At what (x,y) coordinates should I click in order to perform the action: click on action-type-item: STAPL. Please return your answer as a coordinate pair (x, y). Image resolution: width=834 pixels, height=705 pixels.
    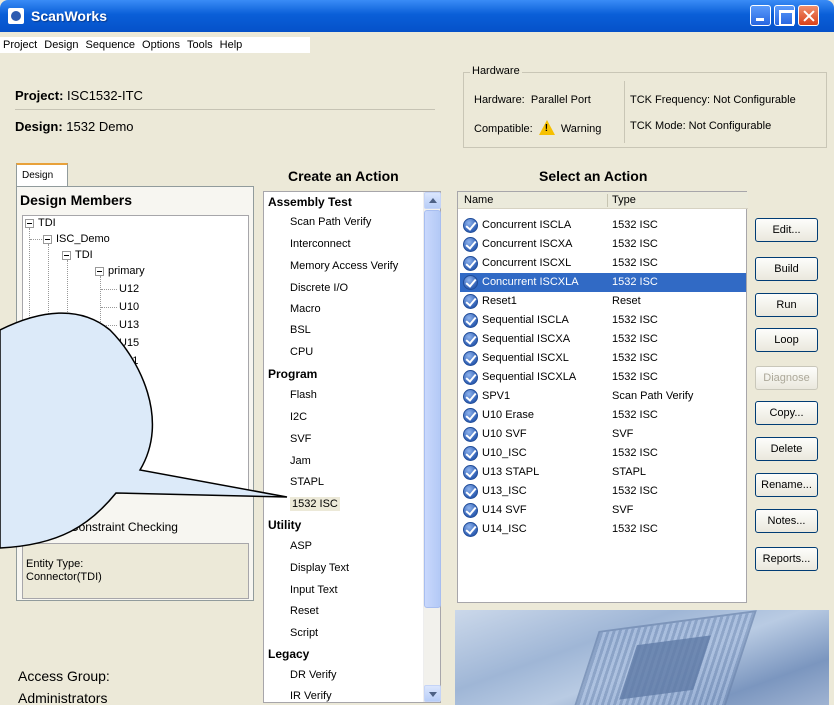
    Looking at the image, I should click on (307, 482).